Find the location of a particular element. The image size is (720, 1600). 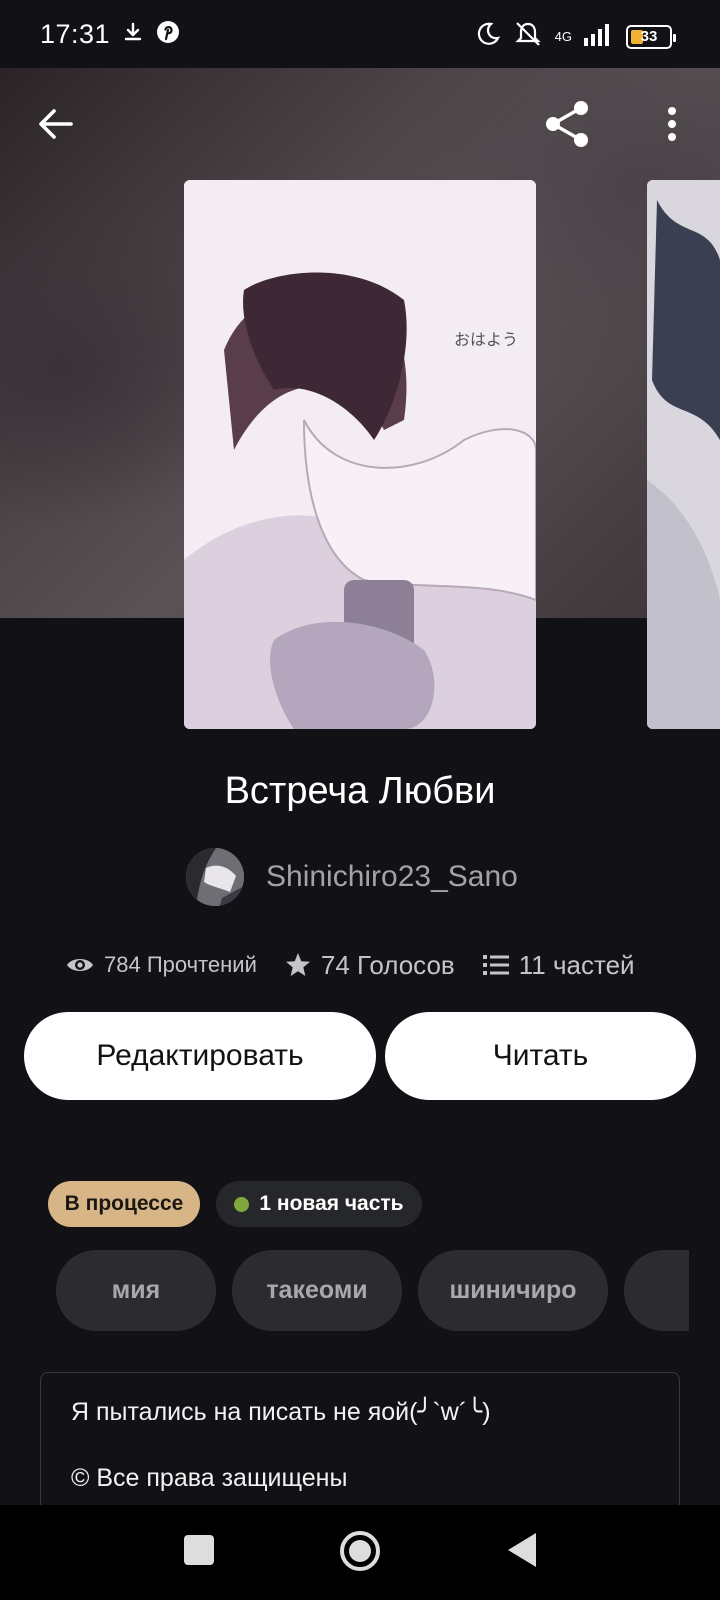

new-part-badge: 1 новая часть is located at coordinates (319, 1204).